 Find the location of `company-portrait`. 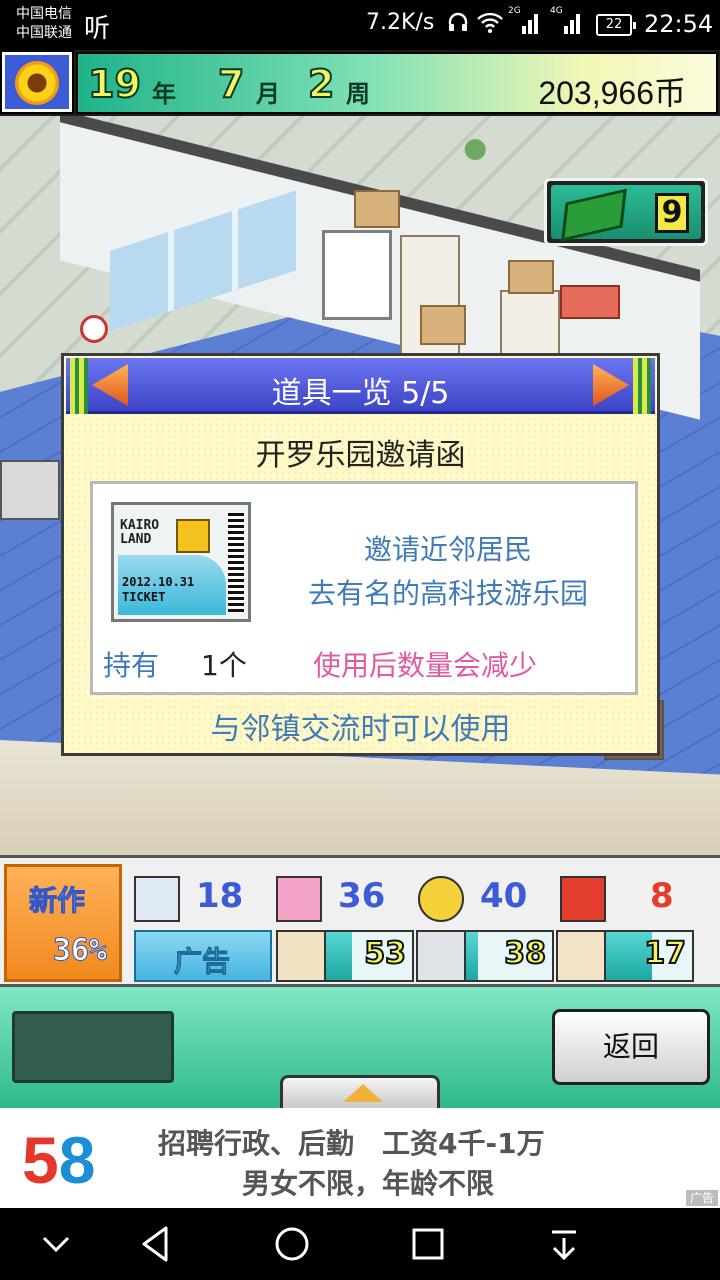

company-portrait is located at coordinates (37, 82).